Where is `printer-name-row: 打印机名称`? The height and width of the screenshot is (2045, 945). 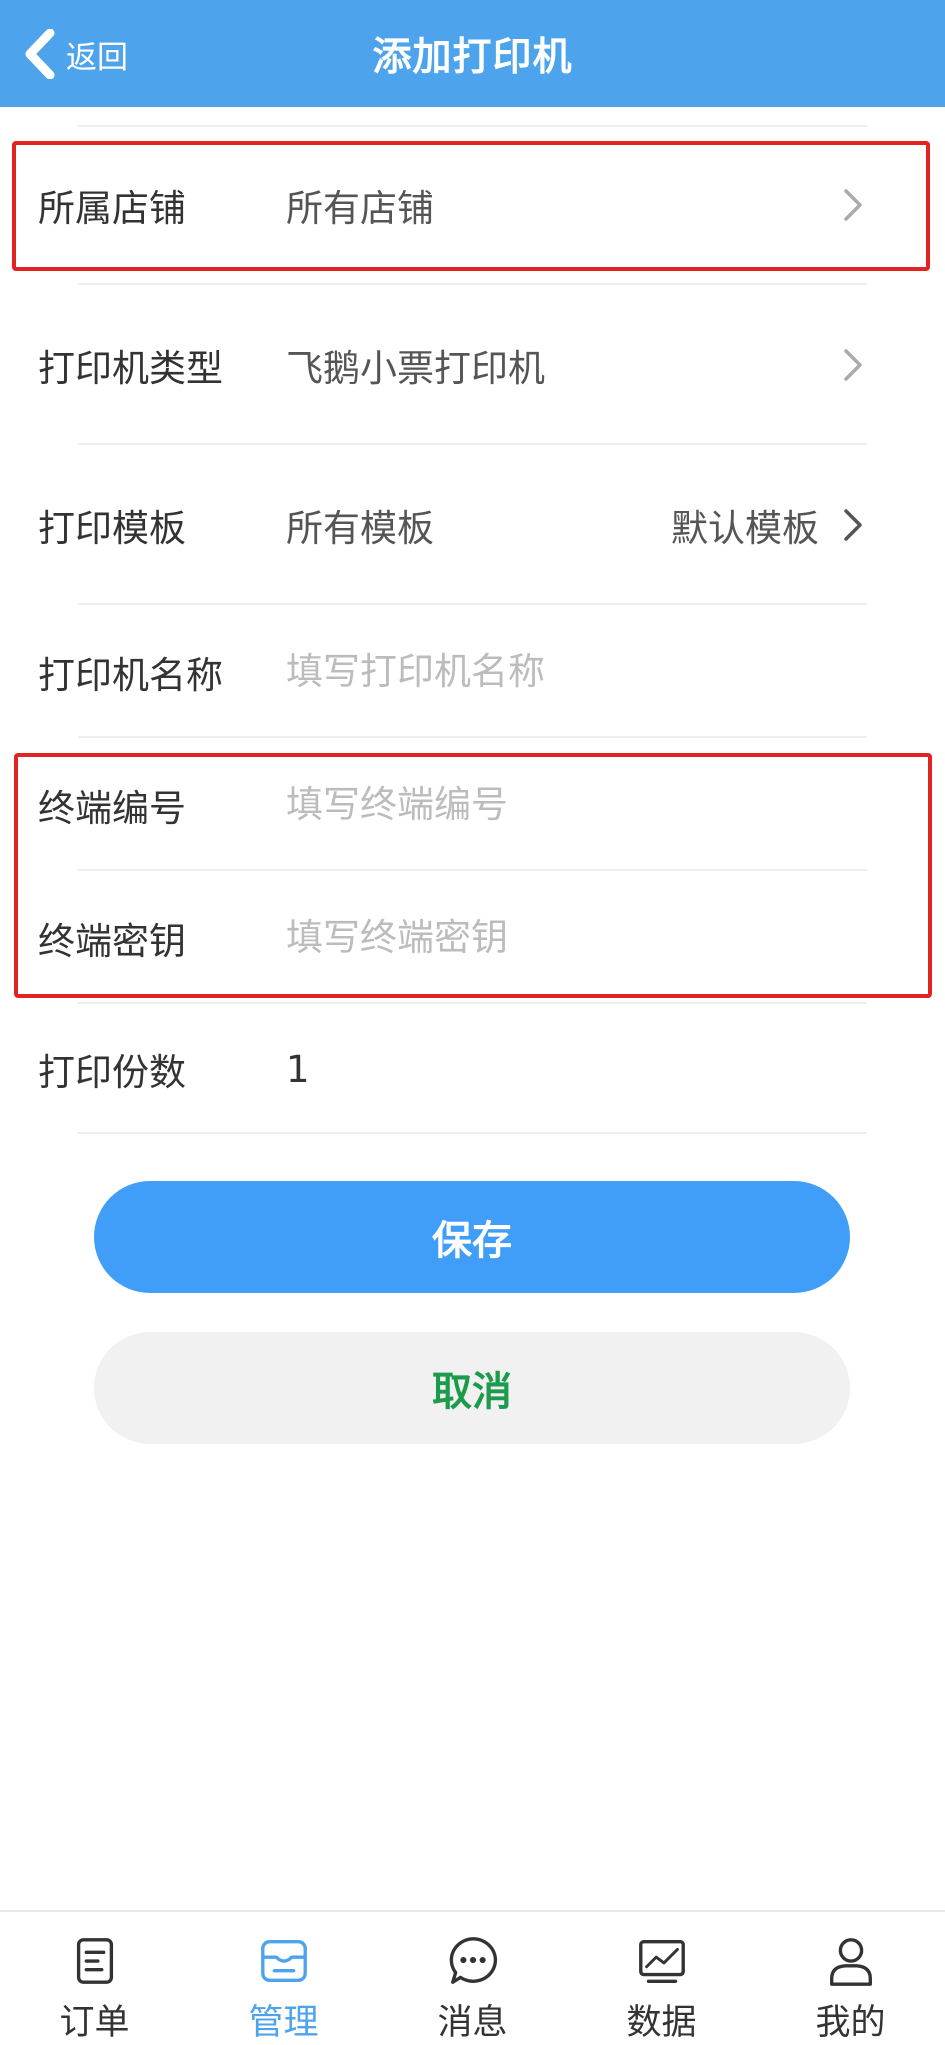
printer-name-row: 打印机名称 is located at coordinates (472, 671).